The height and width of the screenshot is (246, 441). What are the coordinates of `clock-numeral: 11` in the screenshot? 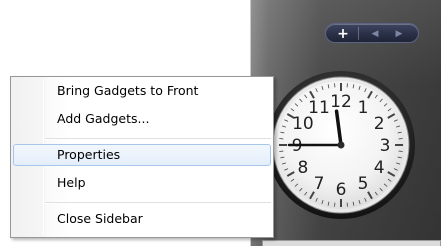 It's located at (319, 108).